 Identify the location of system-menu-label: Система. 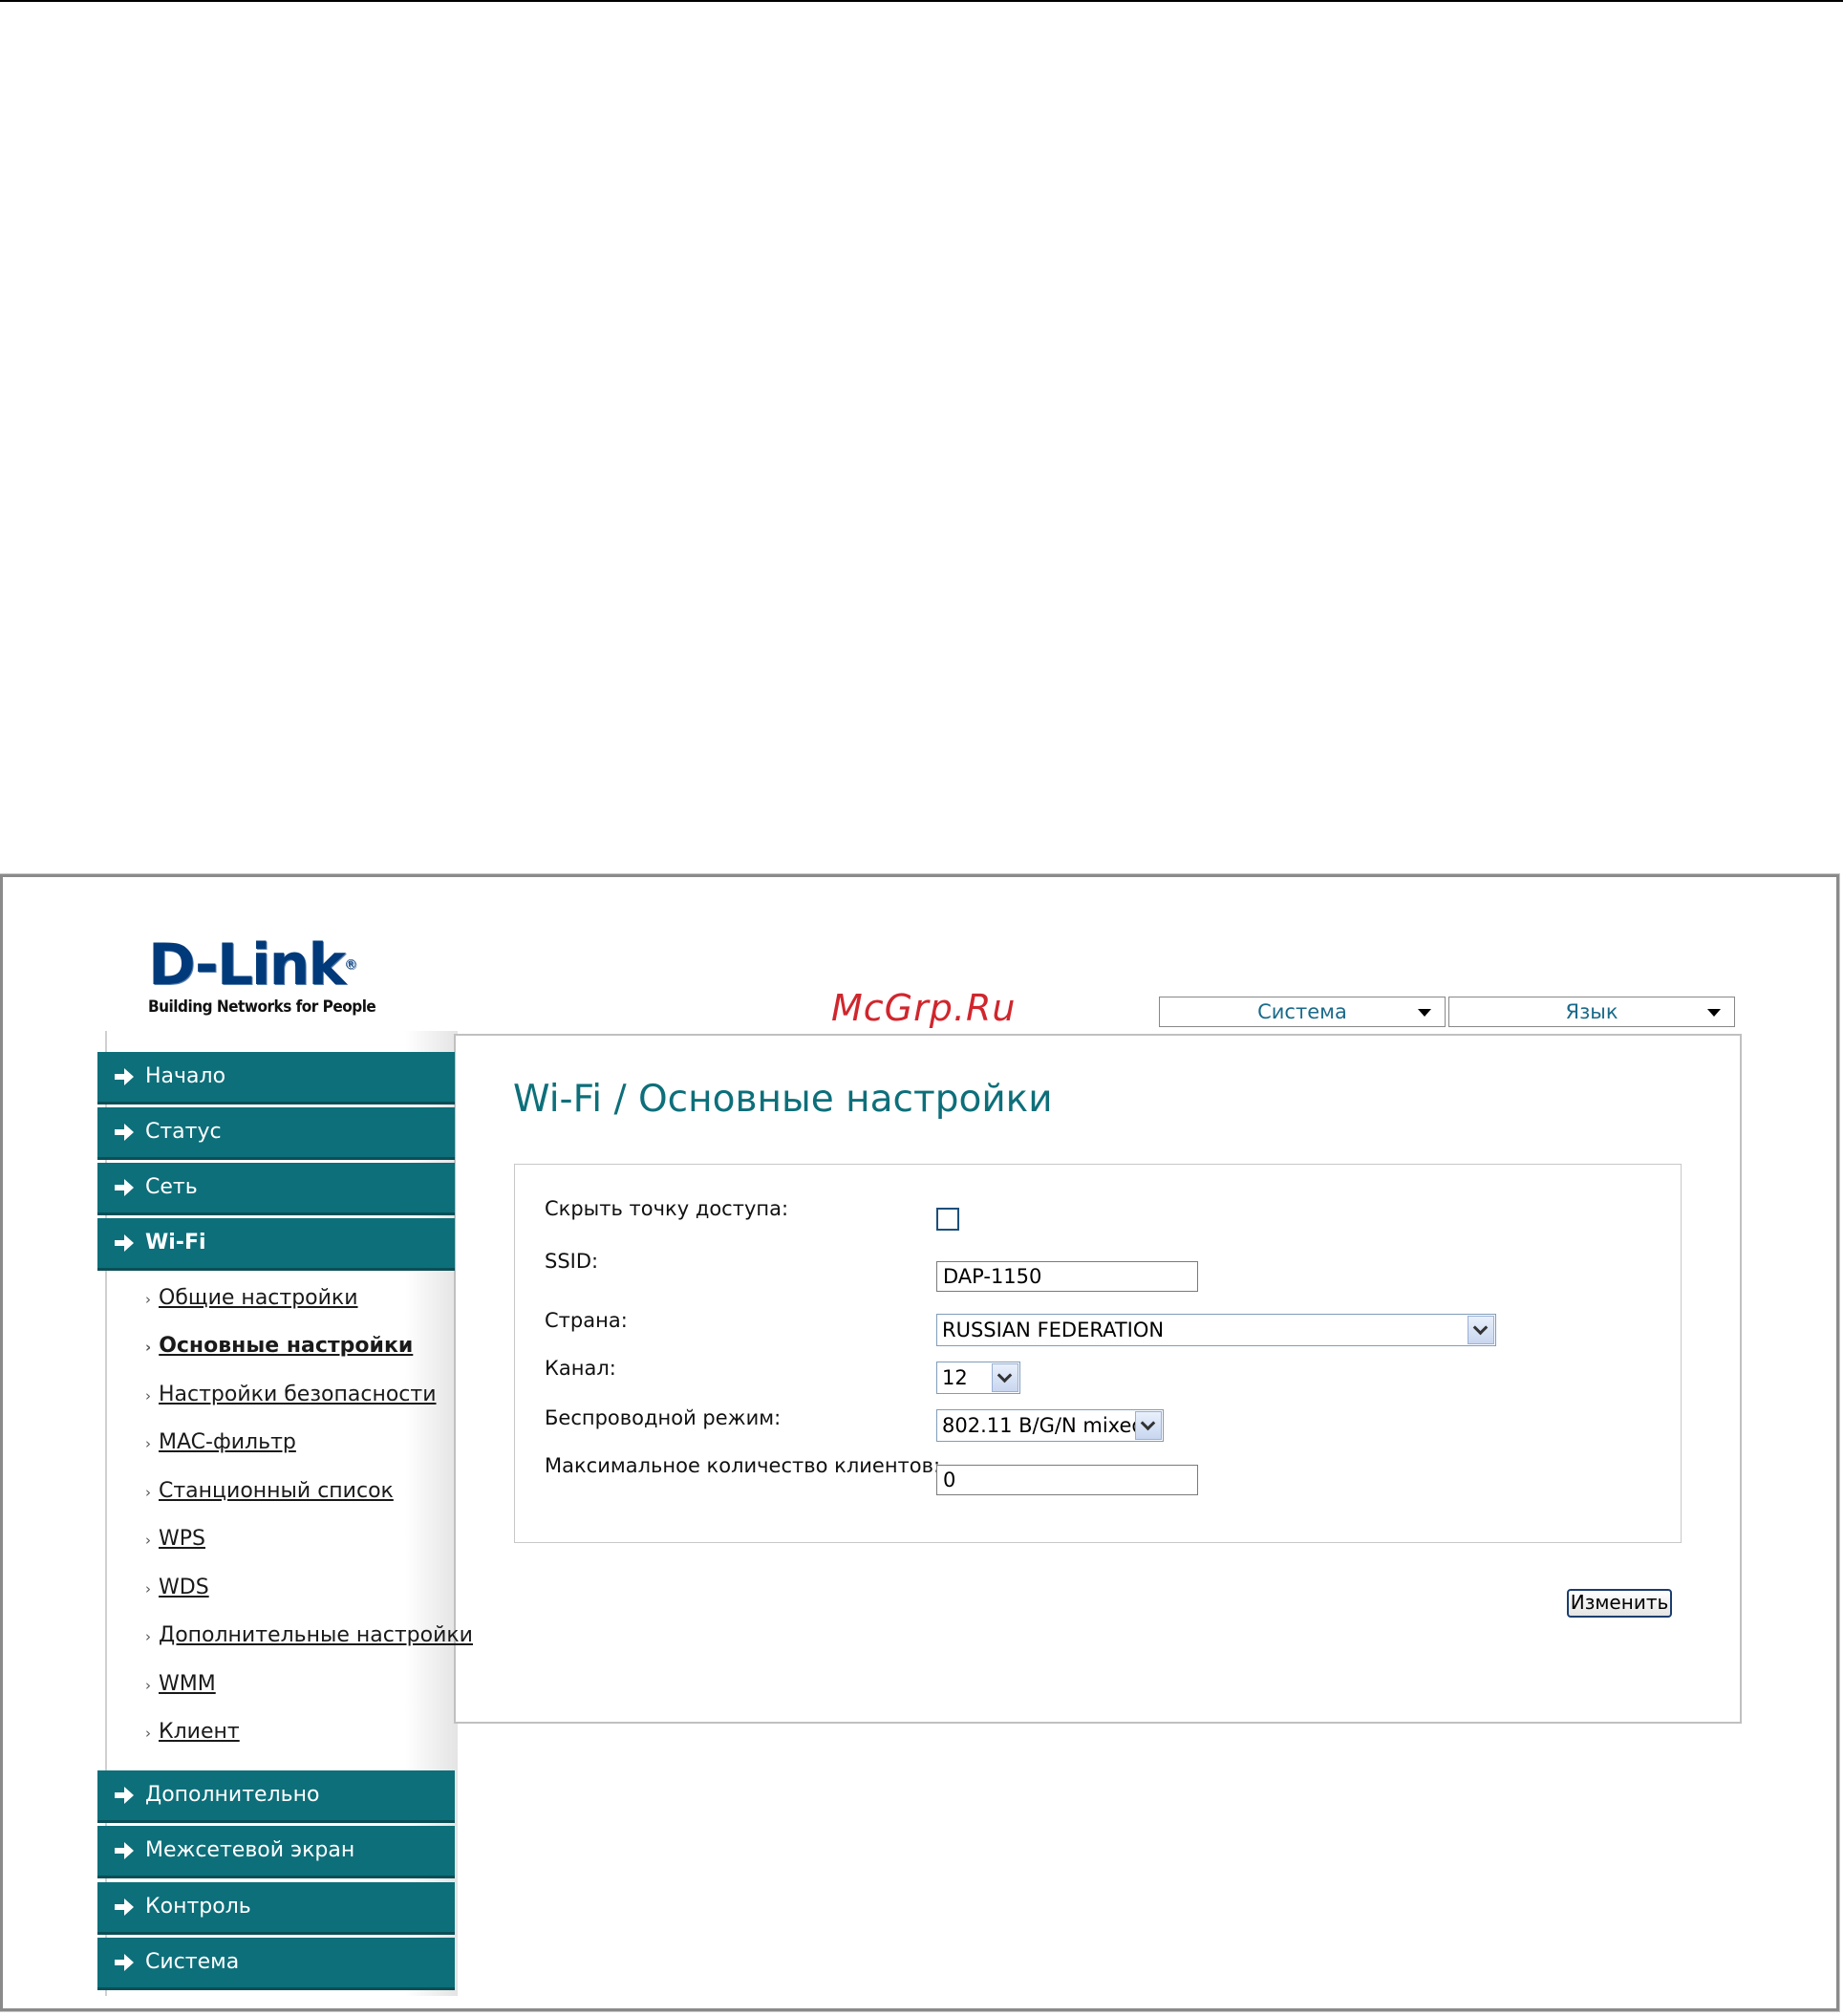
(1302, 1012).